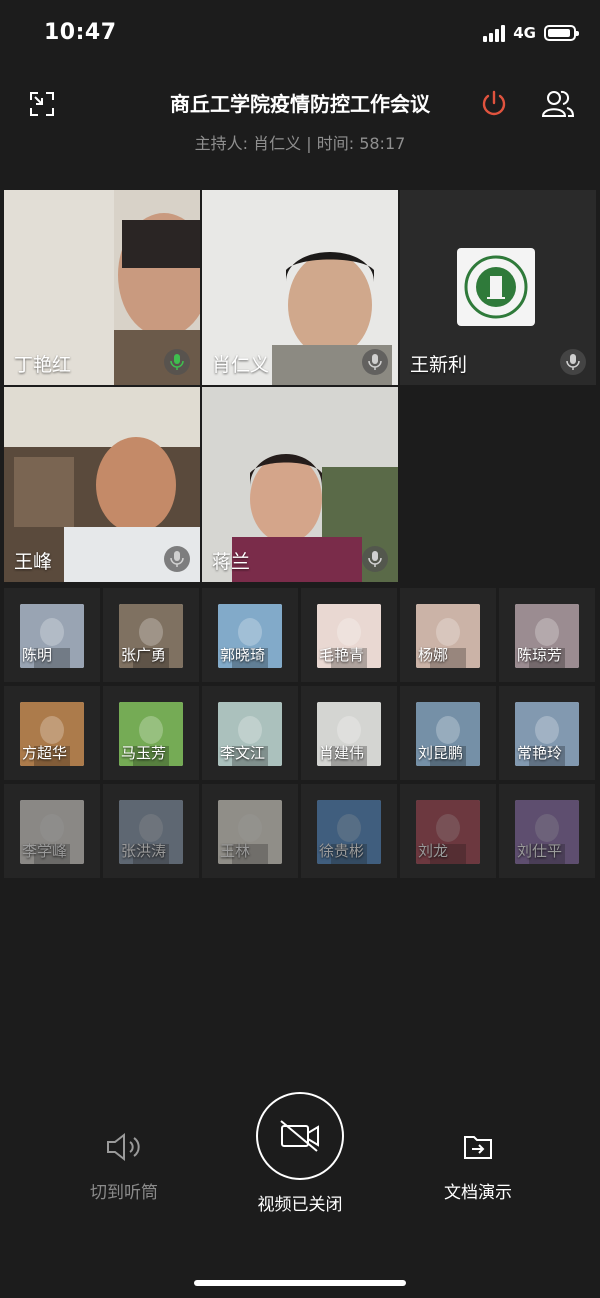  I want to click on video-tile: 王新利, so click(498, 287).